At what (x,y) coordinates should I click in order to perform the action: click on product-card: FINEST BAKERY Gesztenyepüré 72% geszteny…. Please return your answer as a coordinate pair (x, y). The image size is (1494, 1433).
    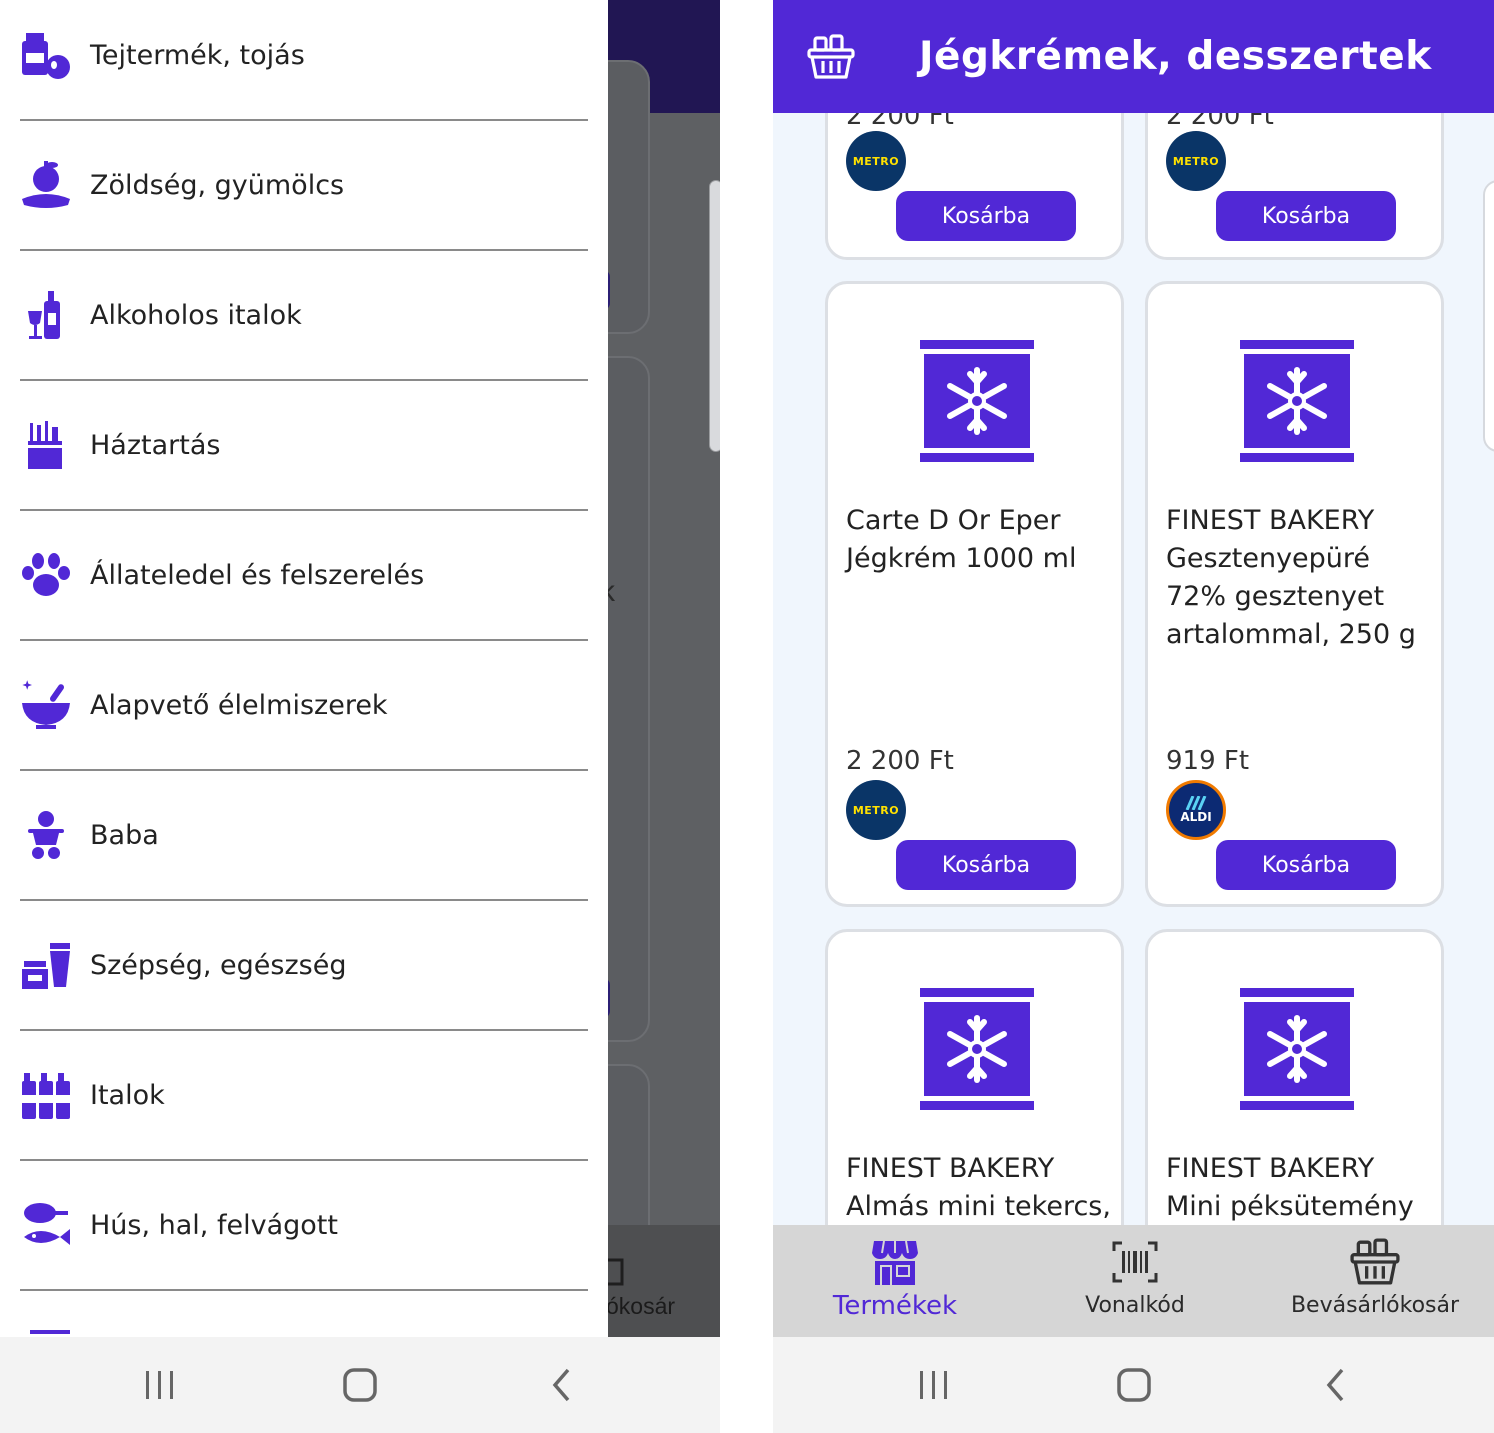
    Looking at the image, I should click on (1294, 594).